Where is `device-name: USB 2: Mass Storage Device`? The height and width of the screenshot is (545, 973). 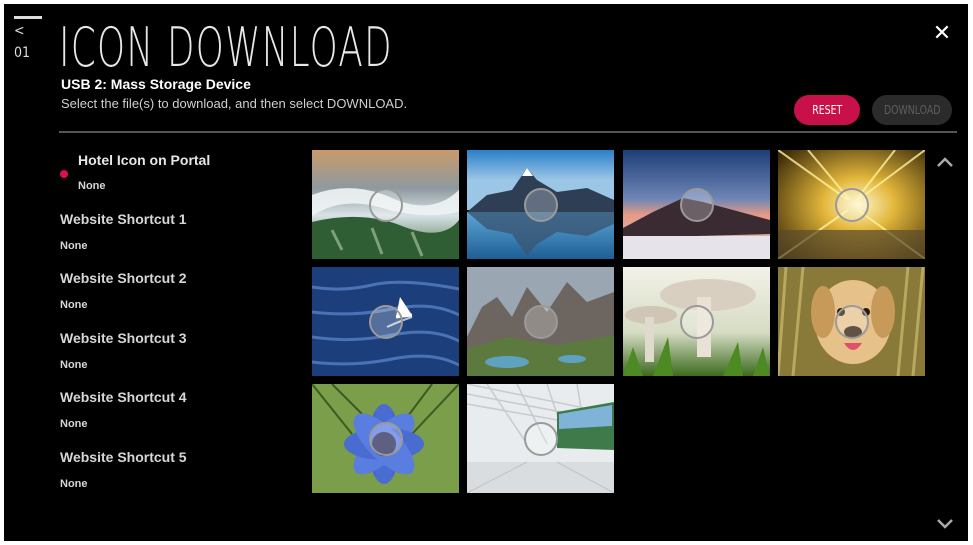
device-name: USB 2: Mass Storage Device is located at coordinates (156, 84).